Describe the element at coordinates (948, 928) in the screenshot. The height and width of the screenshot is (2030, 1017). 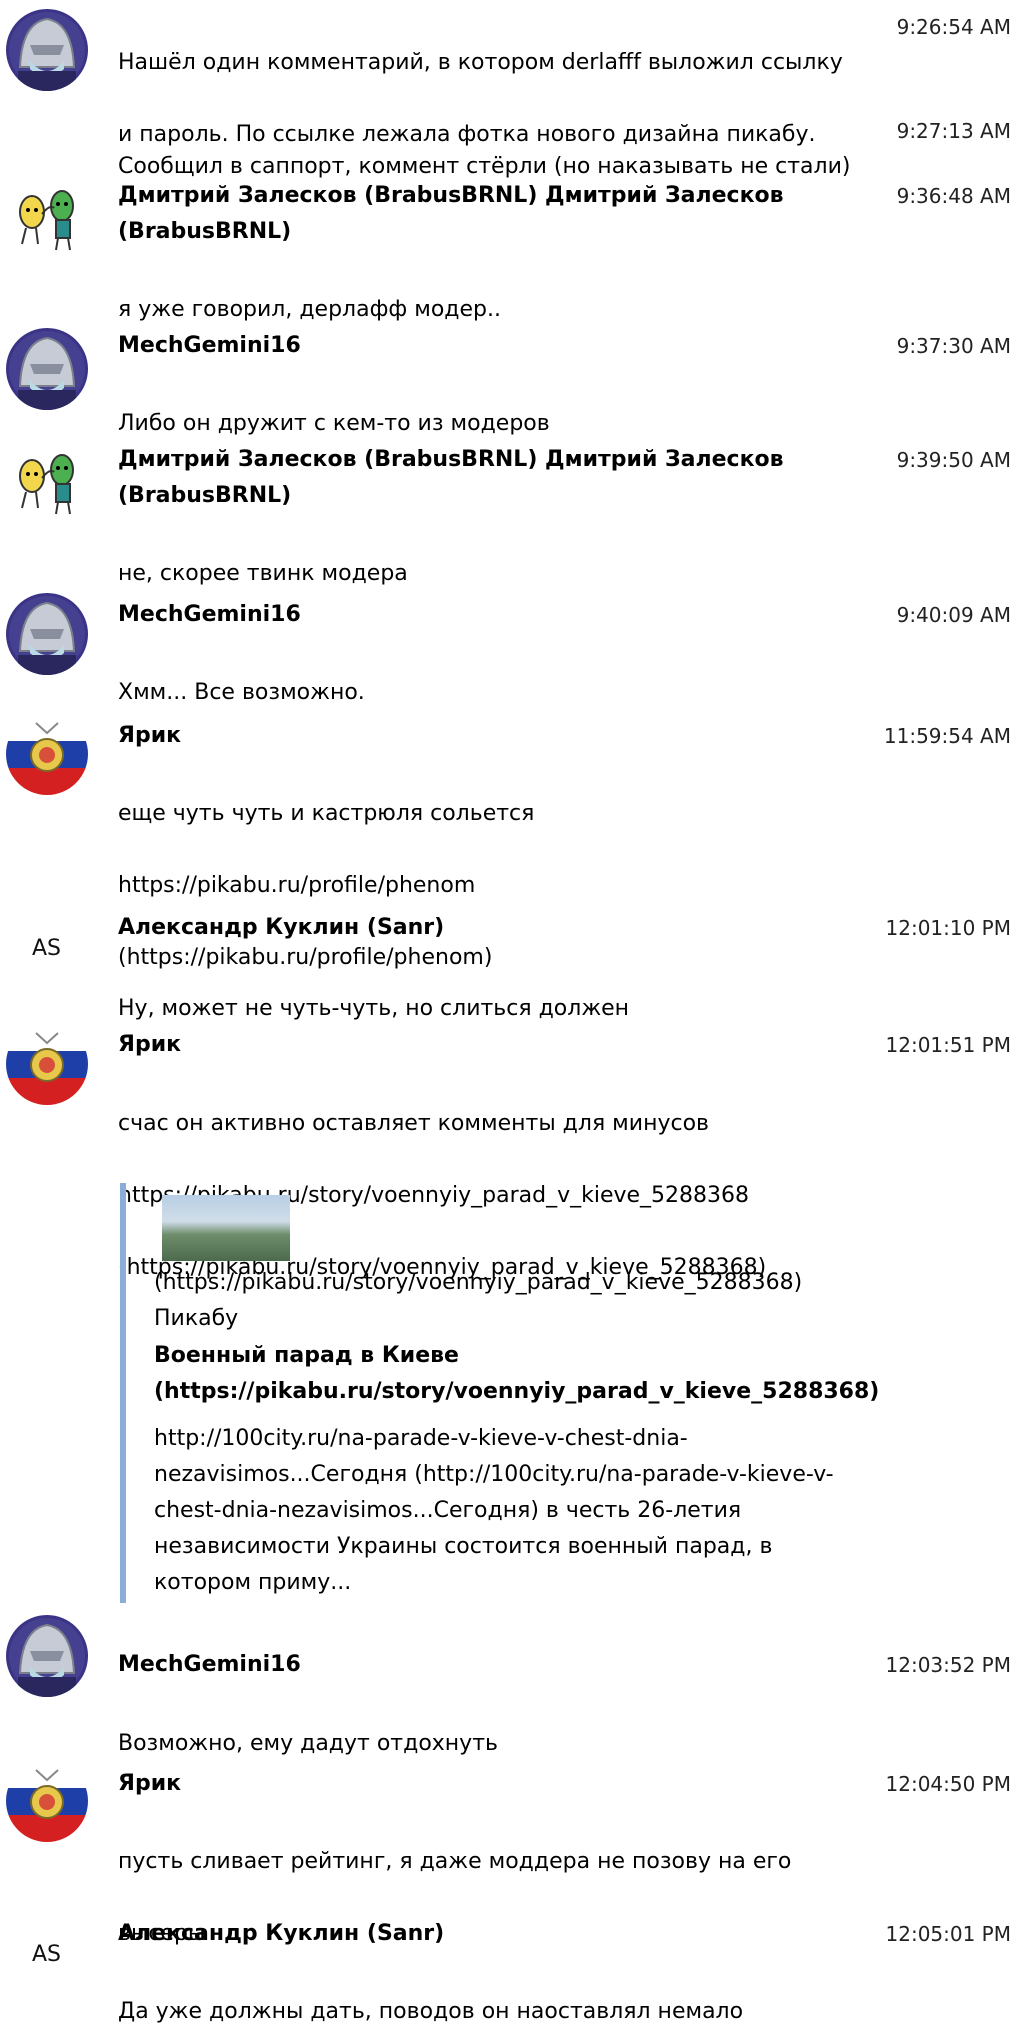
I see `message-time: 12:01:10 PM` at that location.